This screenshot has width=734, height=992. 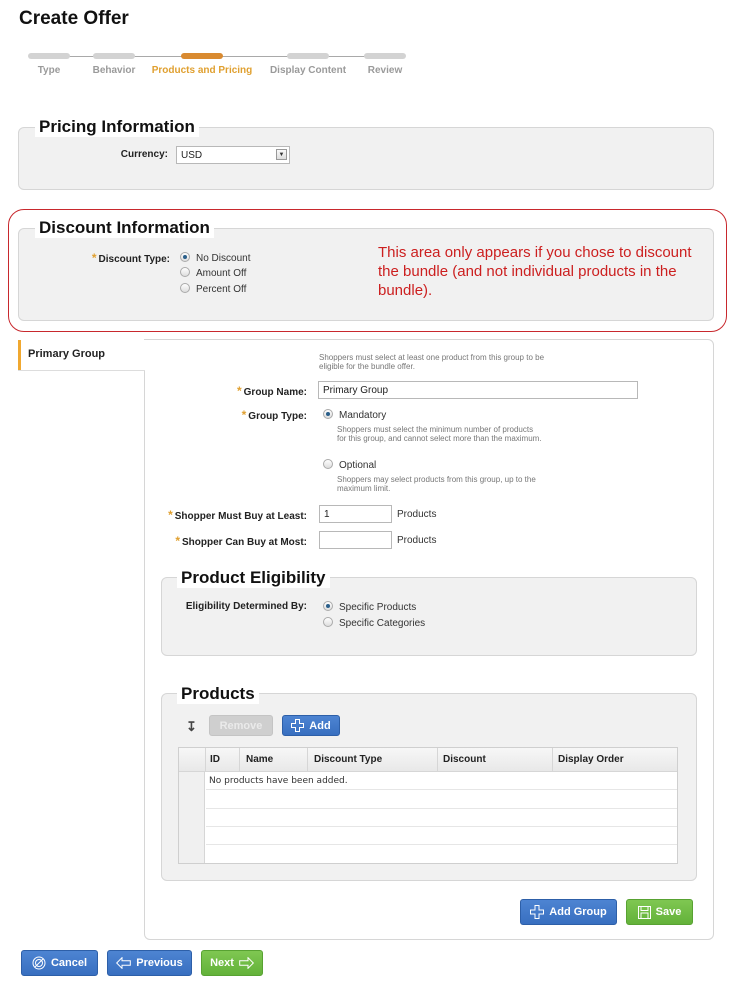 What do you see at coordinates (191, 727) in the screenshot?
I see `sort-arrow-icon: ↧` at bounding box center [191, 727].